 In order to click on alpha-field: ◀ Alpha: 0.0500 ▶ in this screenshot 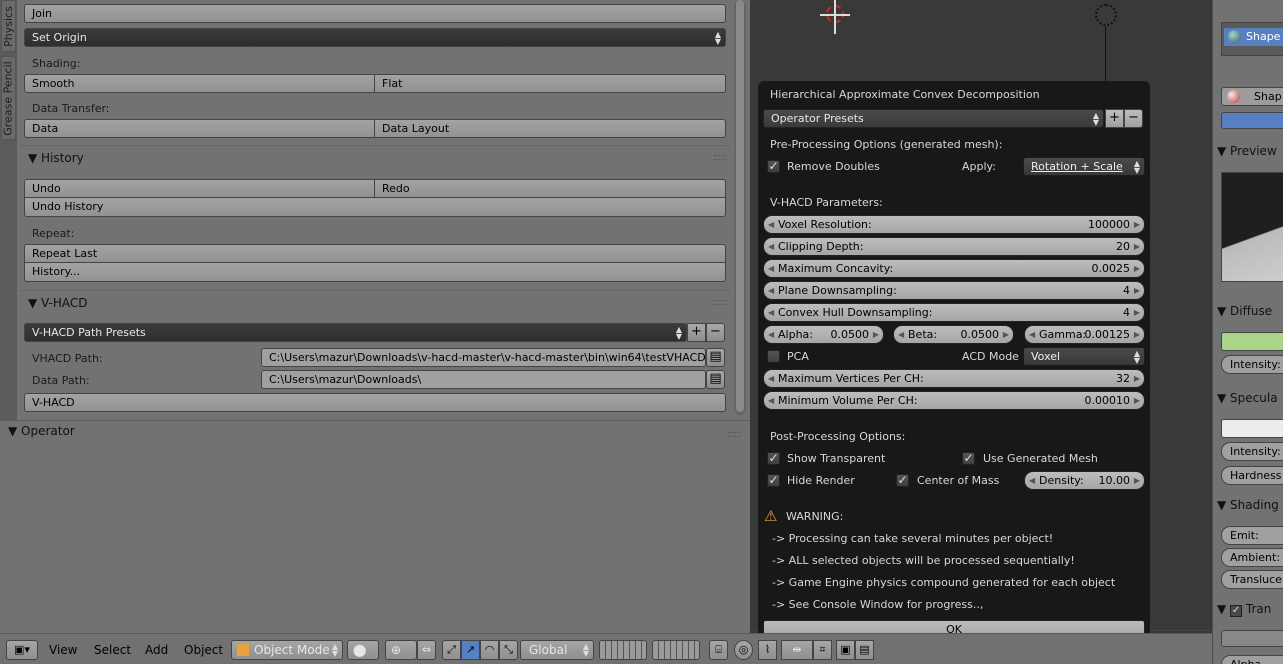, I will do `click(823, 334)`.